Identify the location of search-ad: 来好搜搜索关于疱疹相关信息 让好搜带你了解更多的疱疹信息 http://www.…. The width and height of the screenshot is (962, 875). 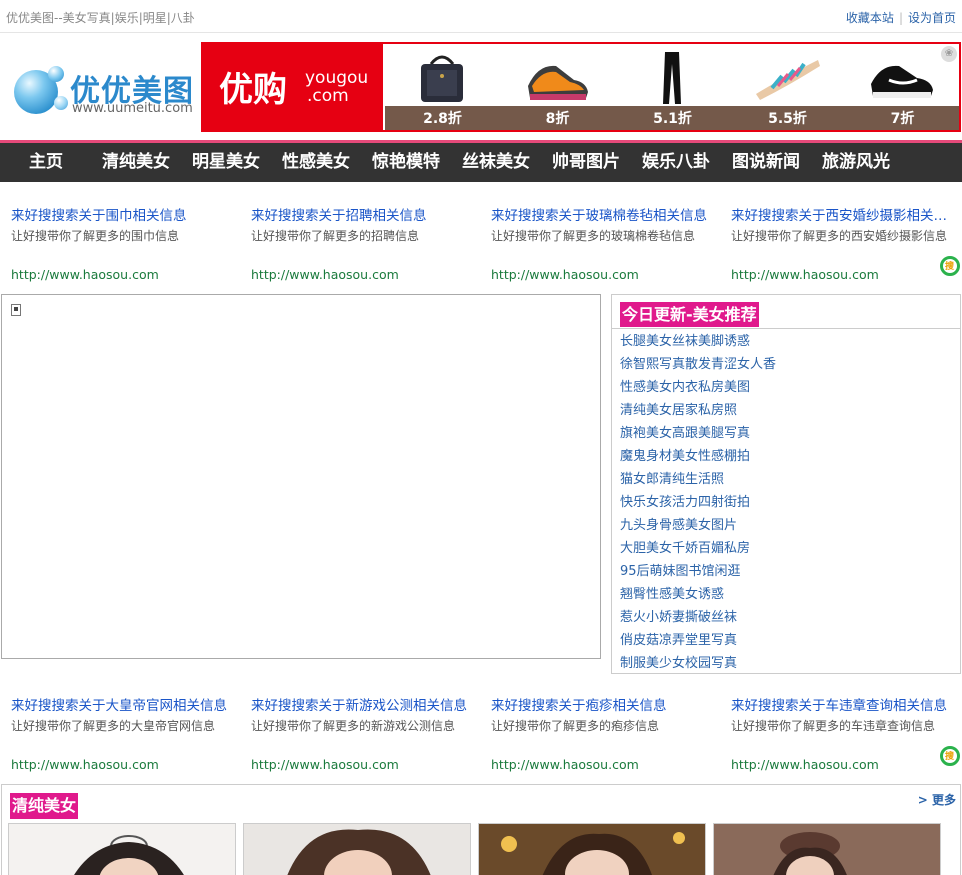
(606, 729).